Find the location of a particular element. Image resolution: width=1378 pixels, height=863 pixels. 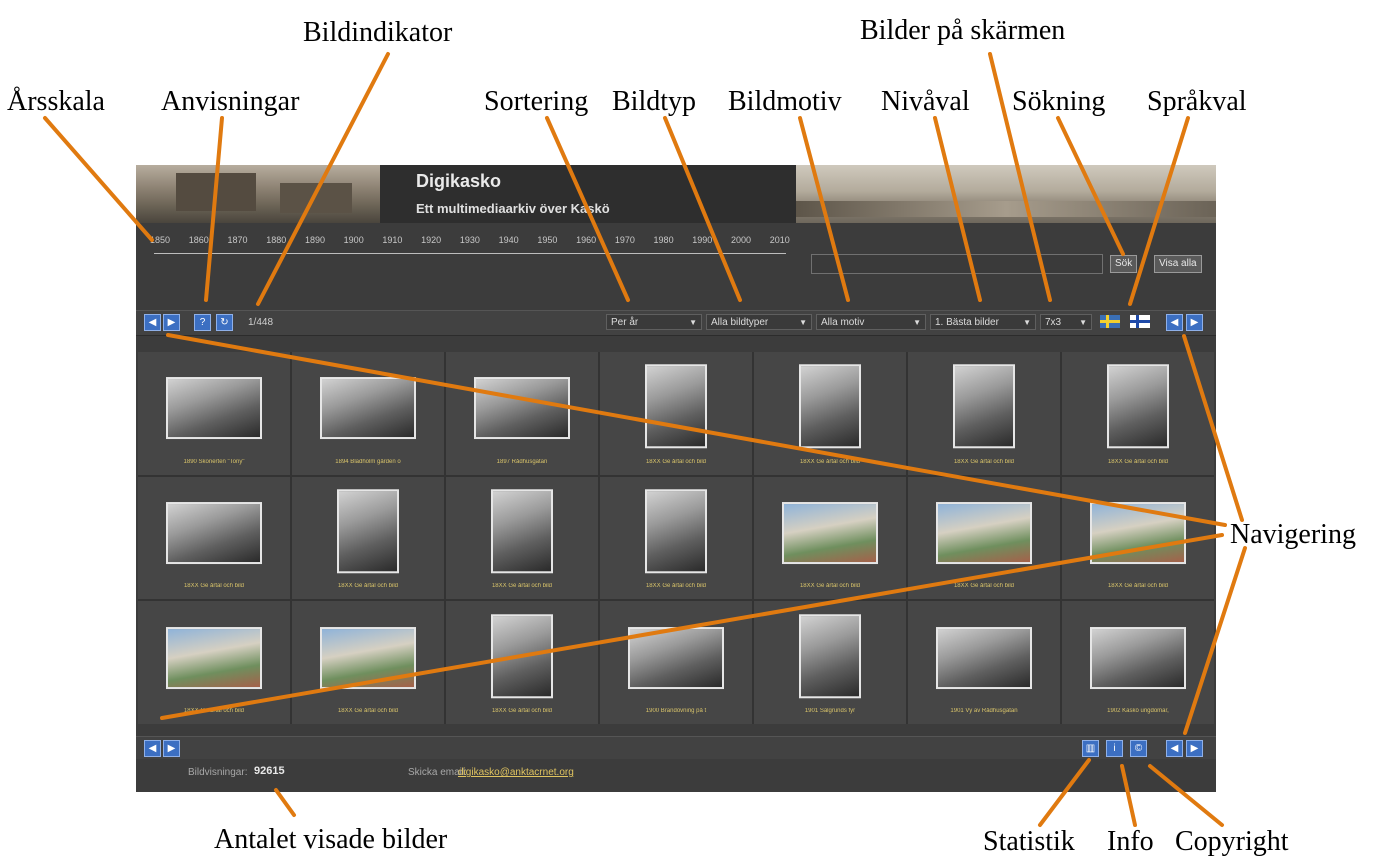

year-label: 1930 is located at coordinates (470, 240).